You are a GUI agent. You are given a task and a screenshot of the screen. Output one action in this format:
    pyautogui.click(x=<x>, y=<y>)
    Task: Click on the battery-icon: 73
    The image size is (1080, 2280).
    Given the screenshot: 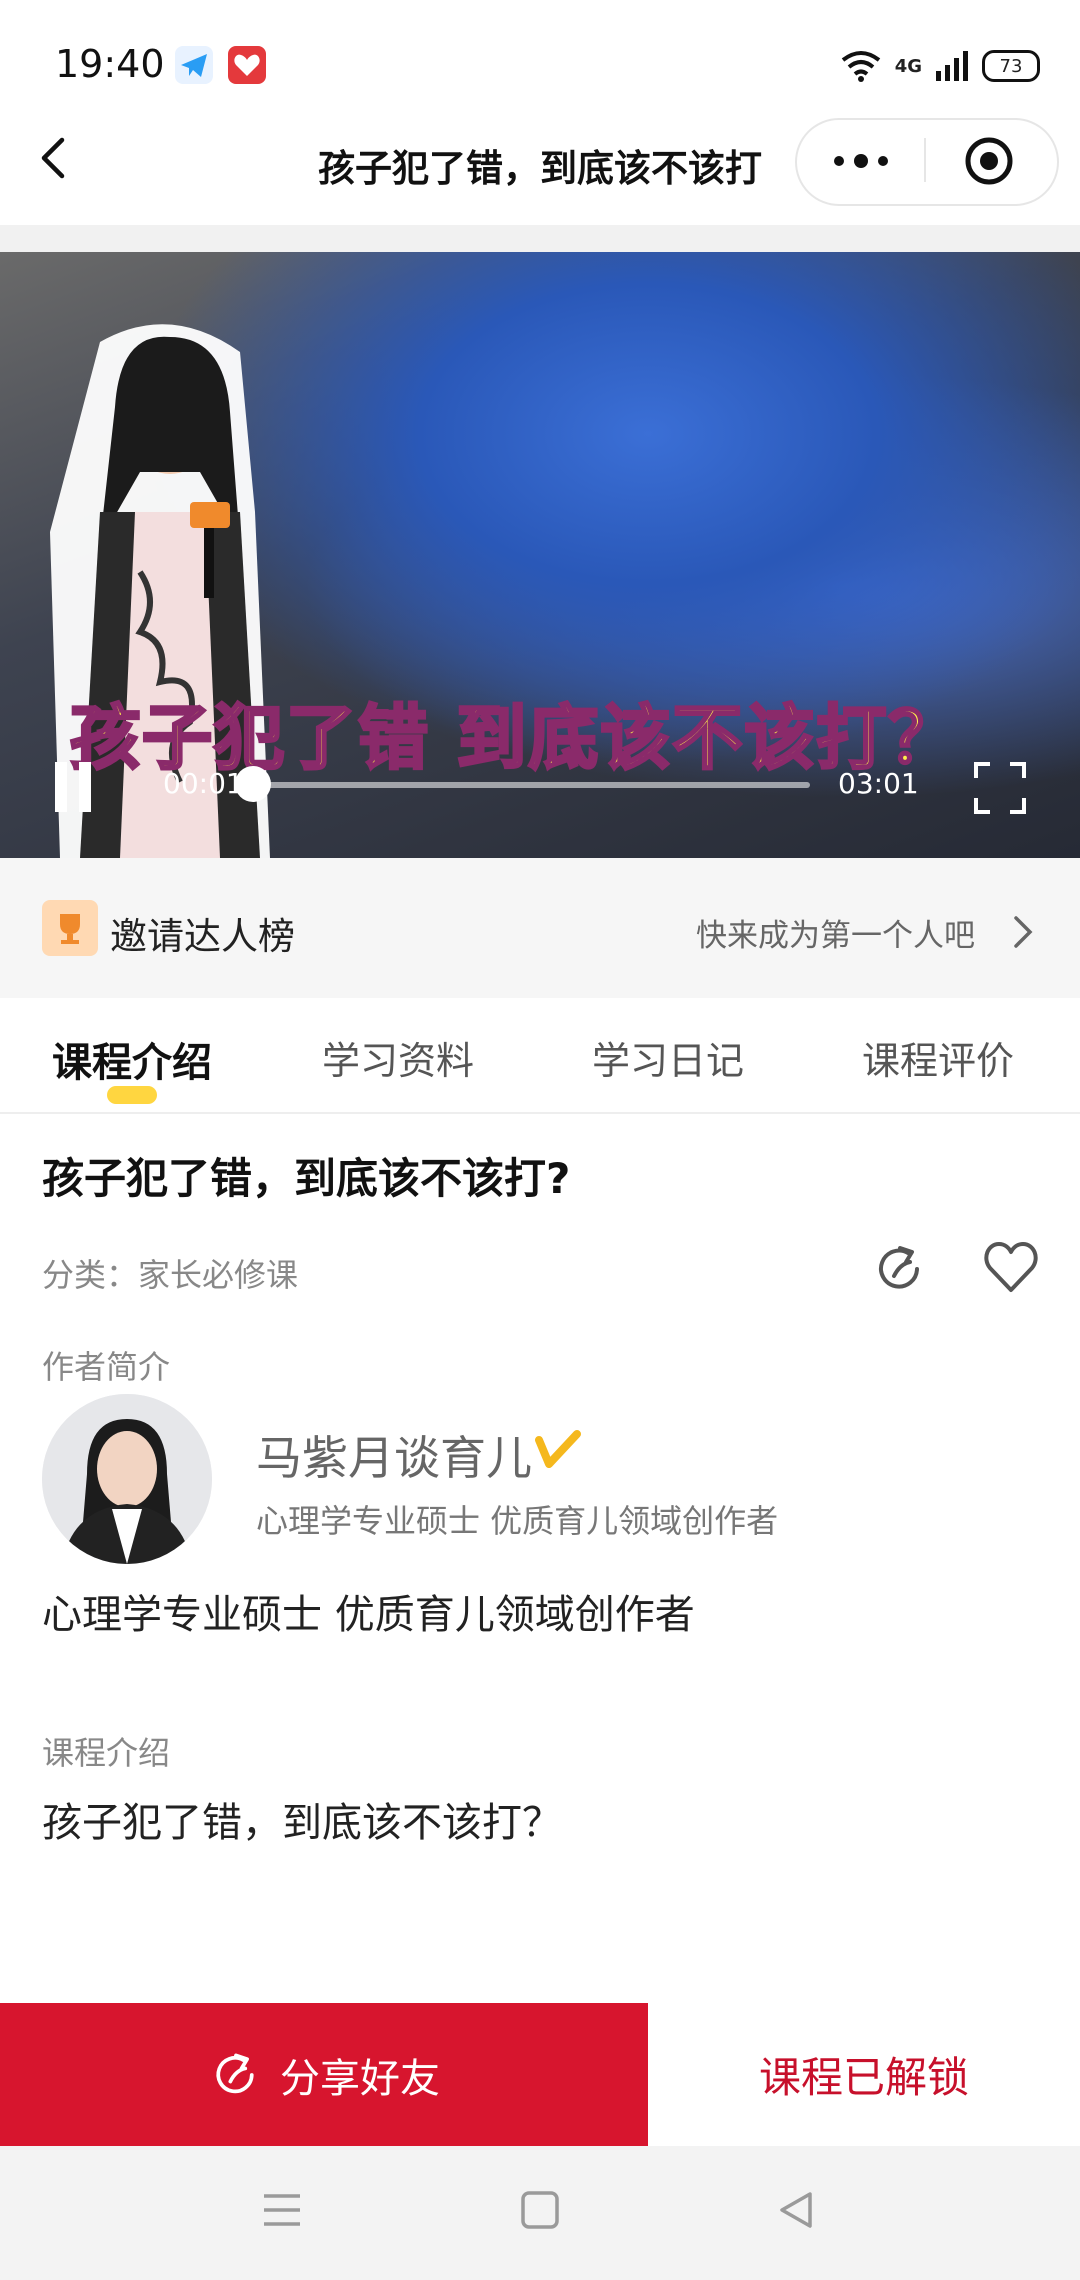 What is the action you would take?
    pyautogui.click(x=1011, y=66)
    